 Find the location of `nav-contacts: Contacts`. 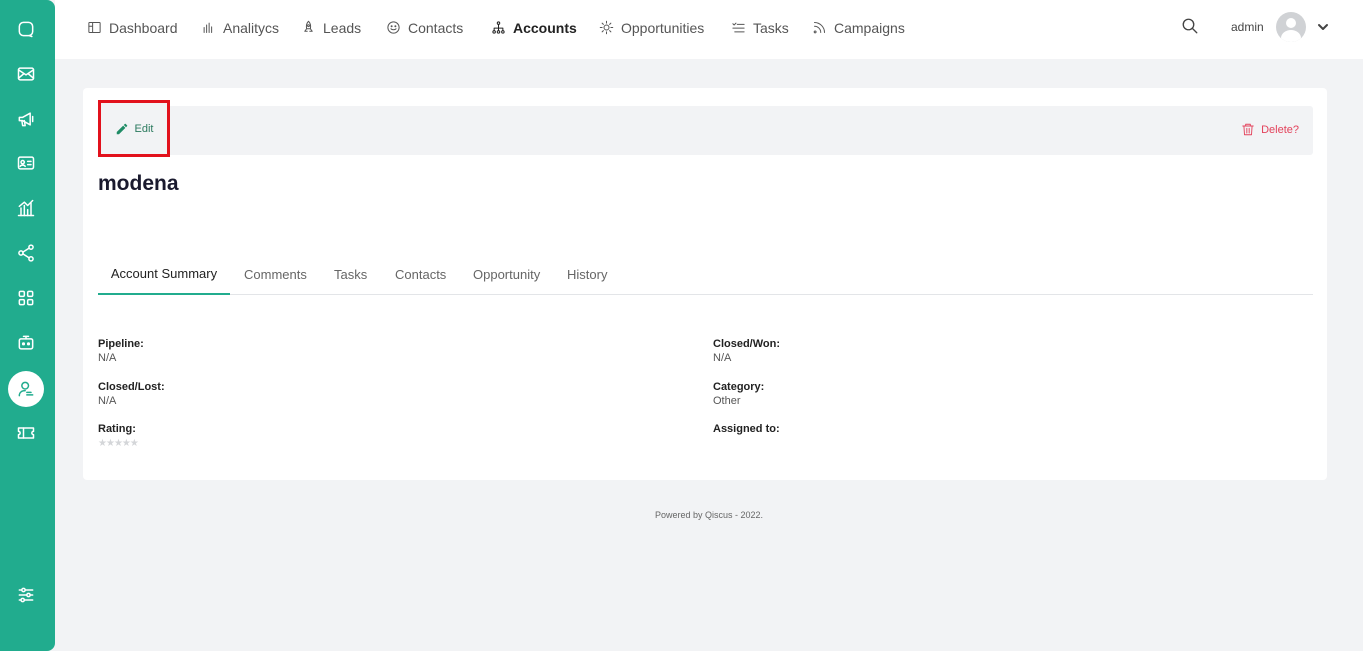

nav-contacts: Contacts is located at coordinates (424, 27).